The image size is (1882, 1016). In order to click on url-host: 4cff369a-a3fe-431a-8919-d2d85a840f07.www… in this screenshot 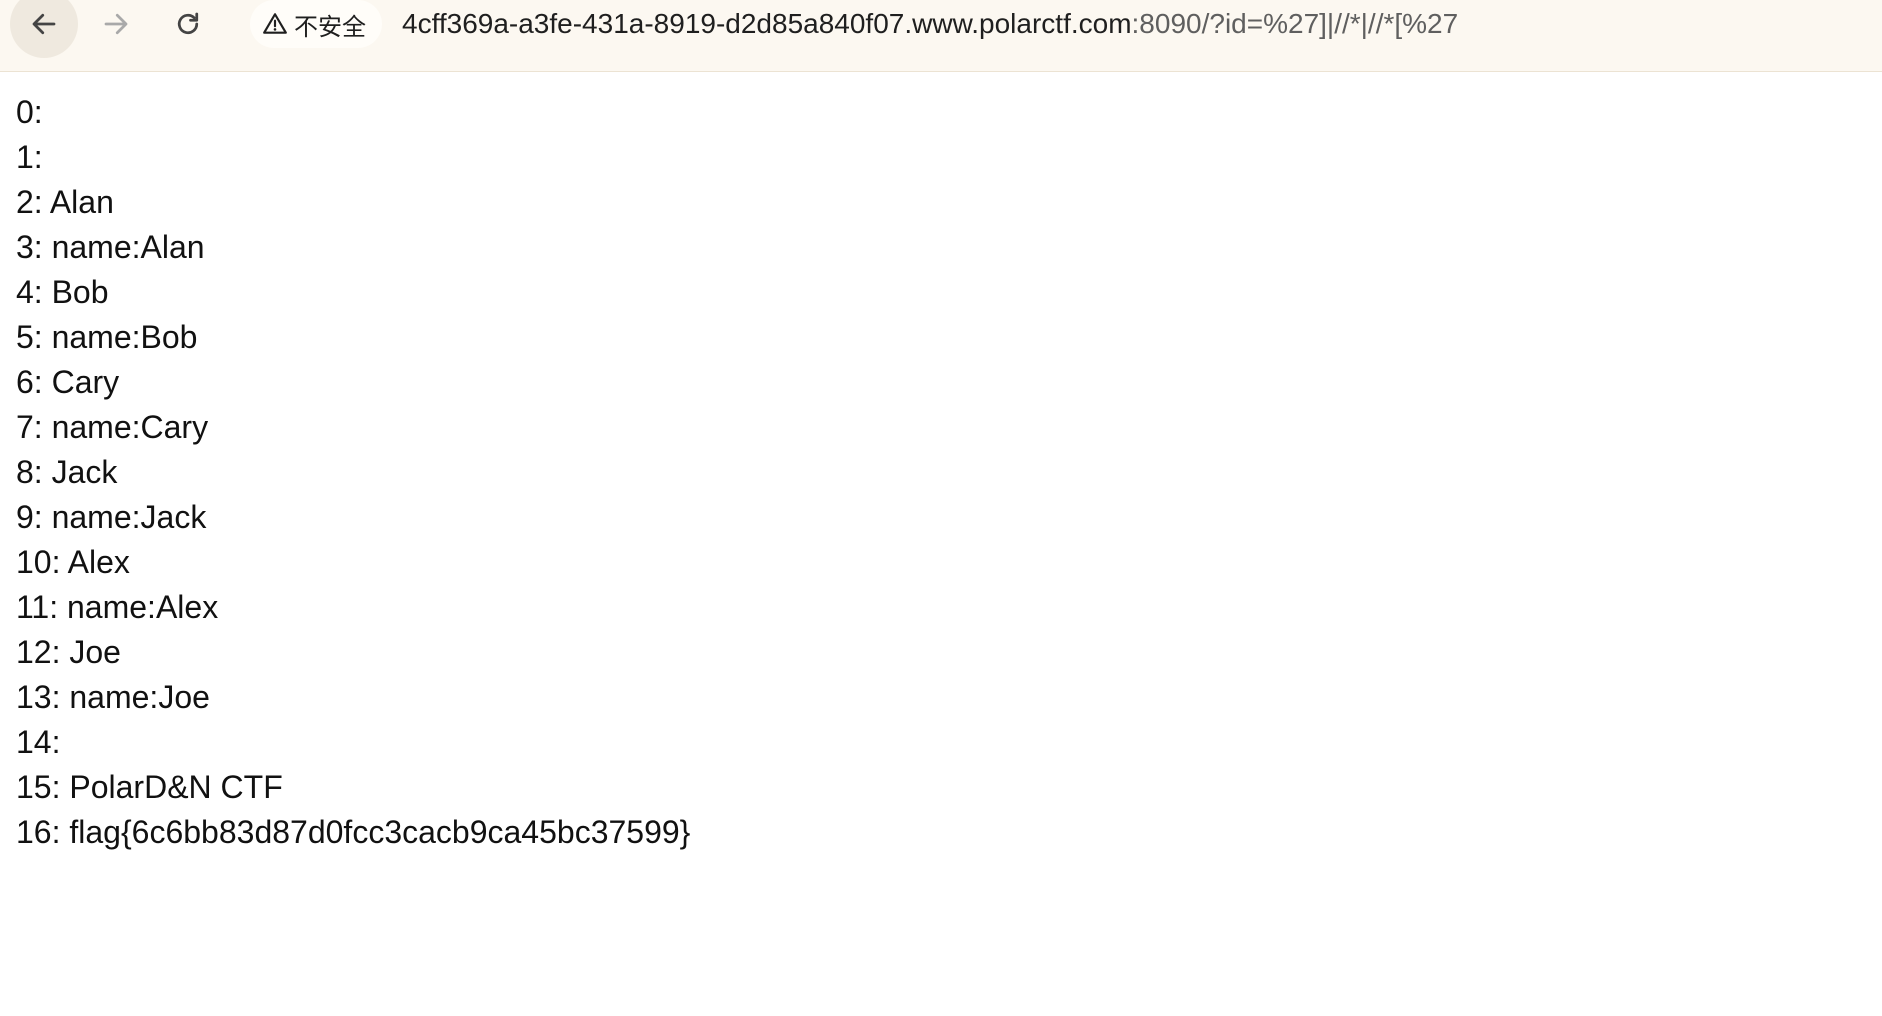, I will do `click(767, 23)`.